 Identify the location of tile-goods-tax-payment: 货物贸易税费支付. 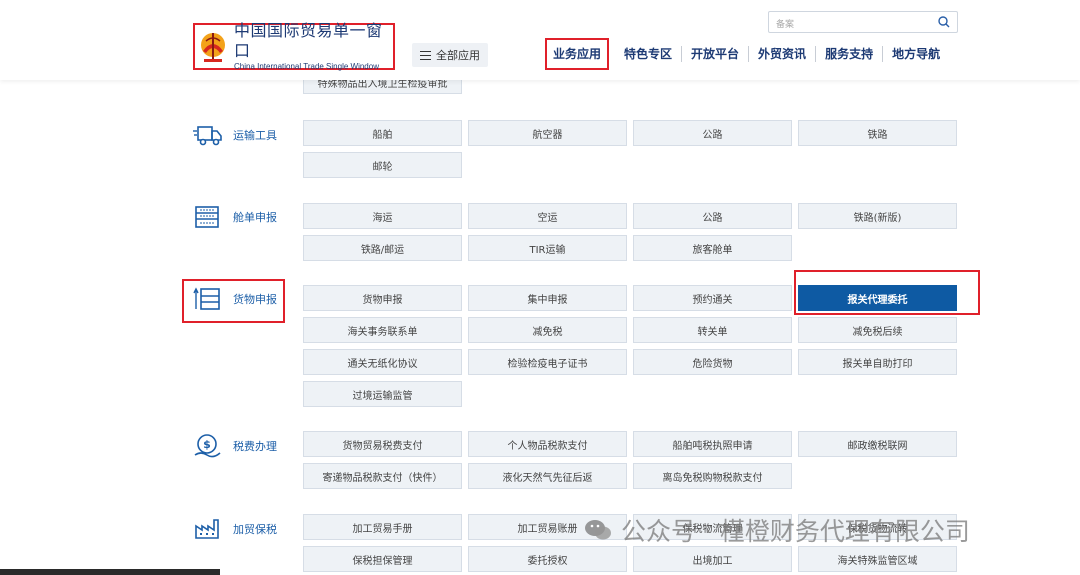
(382, 444).